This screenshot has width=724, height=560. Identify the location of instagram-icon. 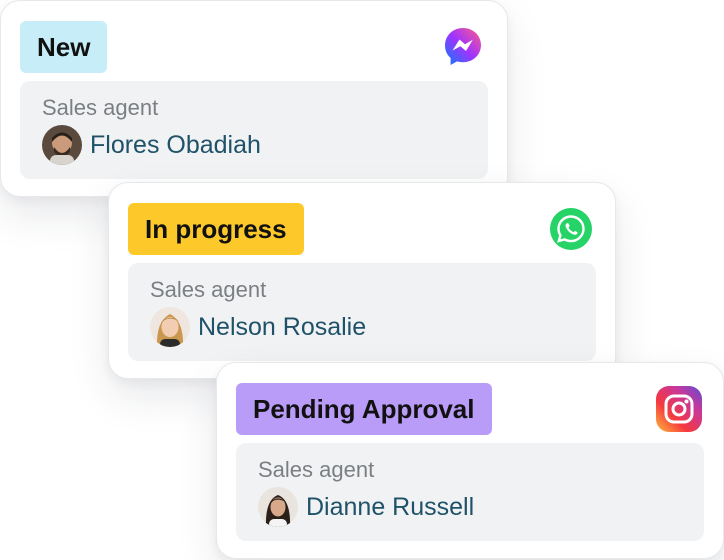
(679, 409).